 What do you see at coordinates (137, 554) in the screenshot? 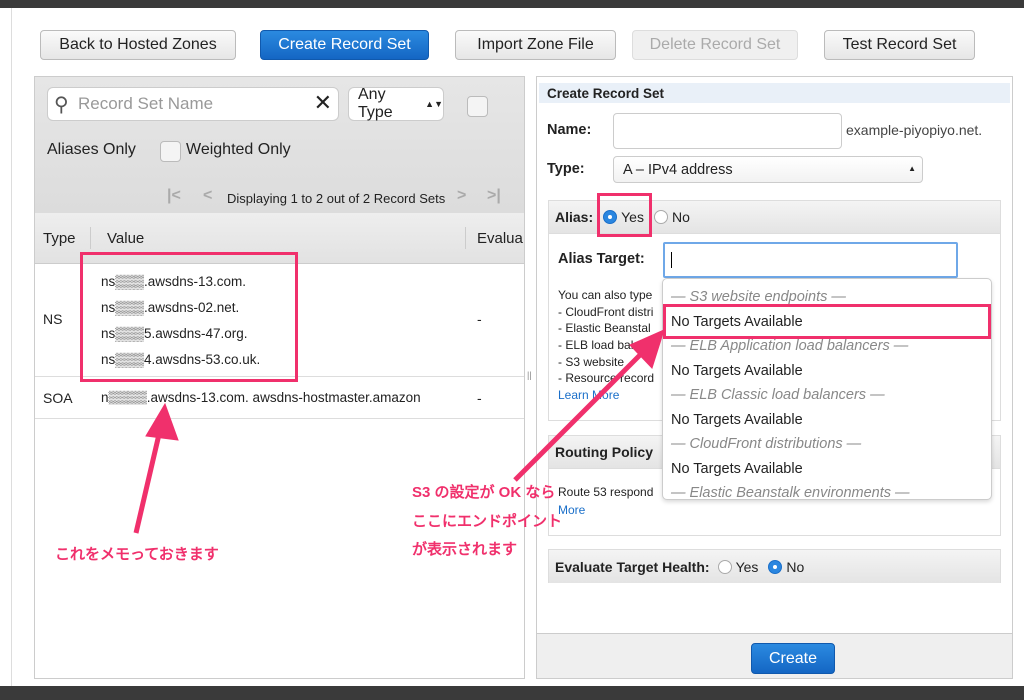
I see `memo-annotation: これをメモっておきます` at bounding box center [137, 554].